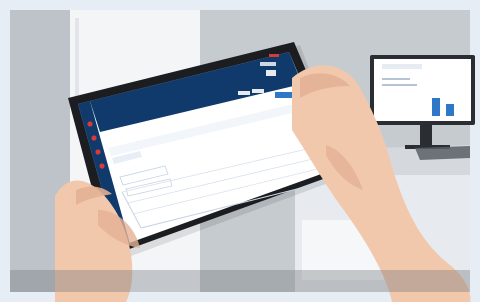 The width and height of the screenshot is (480, 302). Describe the element at coordinates (240, 281) in the screenshot. I see `floor` at that location.